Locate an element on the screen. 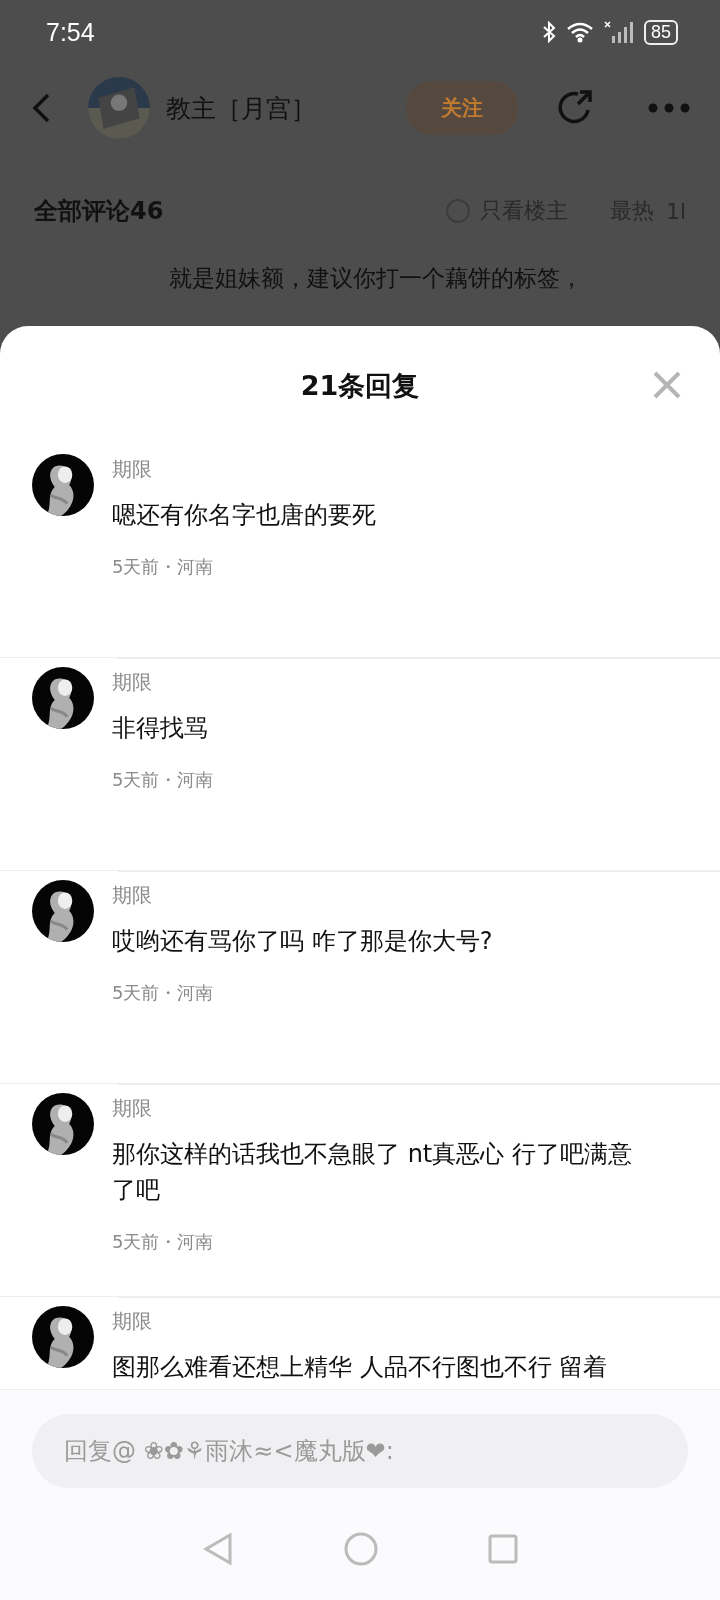  more-icon is located at coordinates (669, 108).